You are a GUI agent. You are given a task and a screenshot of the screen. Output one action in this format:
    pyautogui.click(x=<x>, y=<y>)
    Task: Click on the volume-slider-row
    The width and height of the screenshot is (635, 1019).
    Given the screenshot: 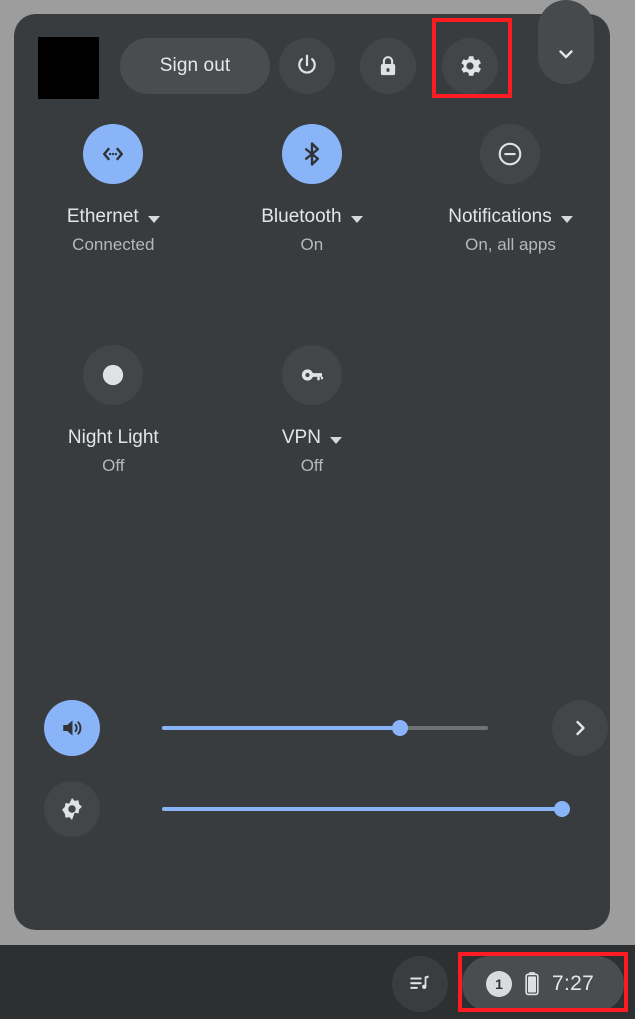 What is the action you would take?
    pyautogui.click(x=312, y=730)
    